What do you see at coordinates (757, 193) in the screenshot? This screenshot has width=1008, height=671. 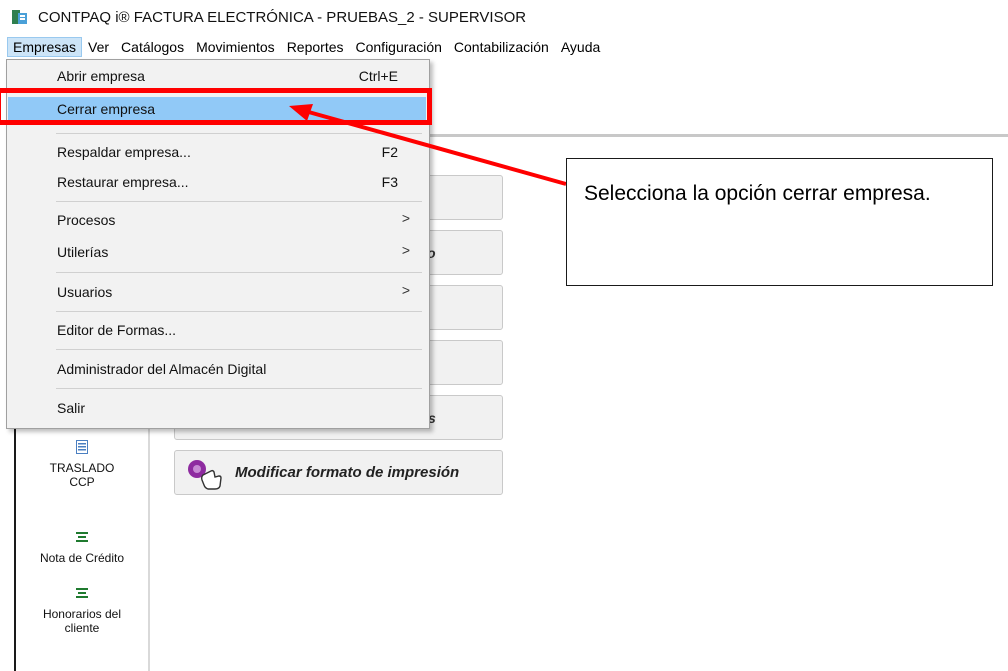 I see `callout-text: Selecciona la opción cerrar empresa.` at bounding box center [757, 193].